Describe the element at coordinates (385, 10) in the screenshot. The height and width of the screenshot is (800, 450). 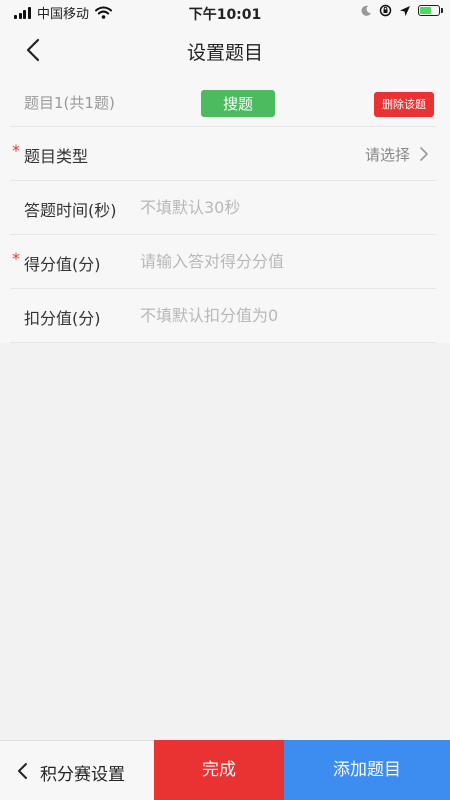
I see `rotation-lock-icon` at that location.